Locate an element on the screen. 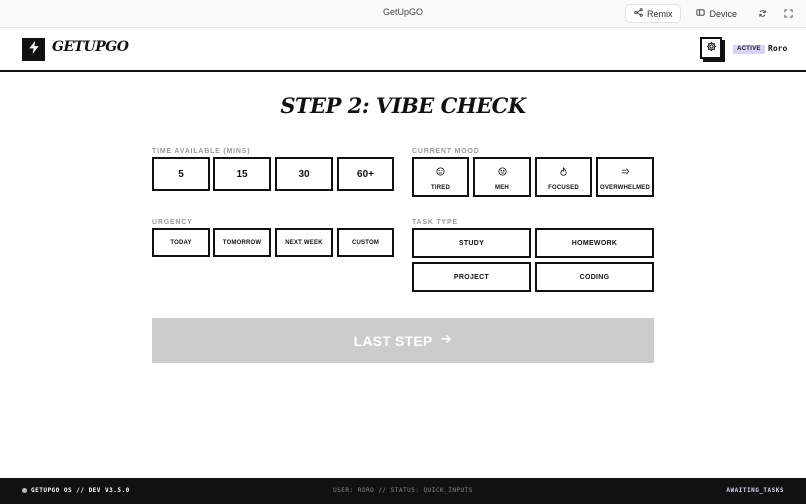 Image resolution: width=806 pixels, height=504 pixels. time-section-label: TIME AVAILABLE (MINS) is located at coordinates (201, 151).